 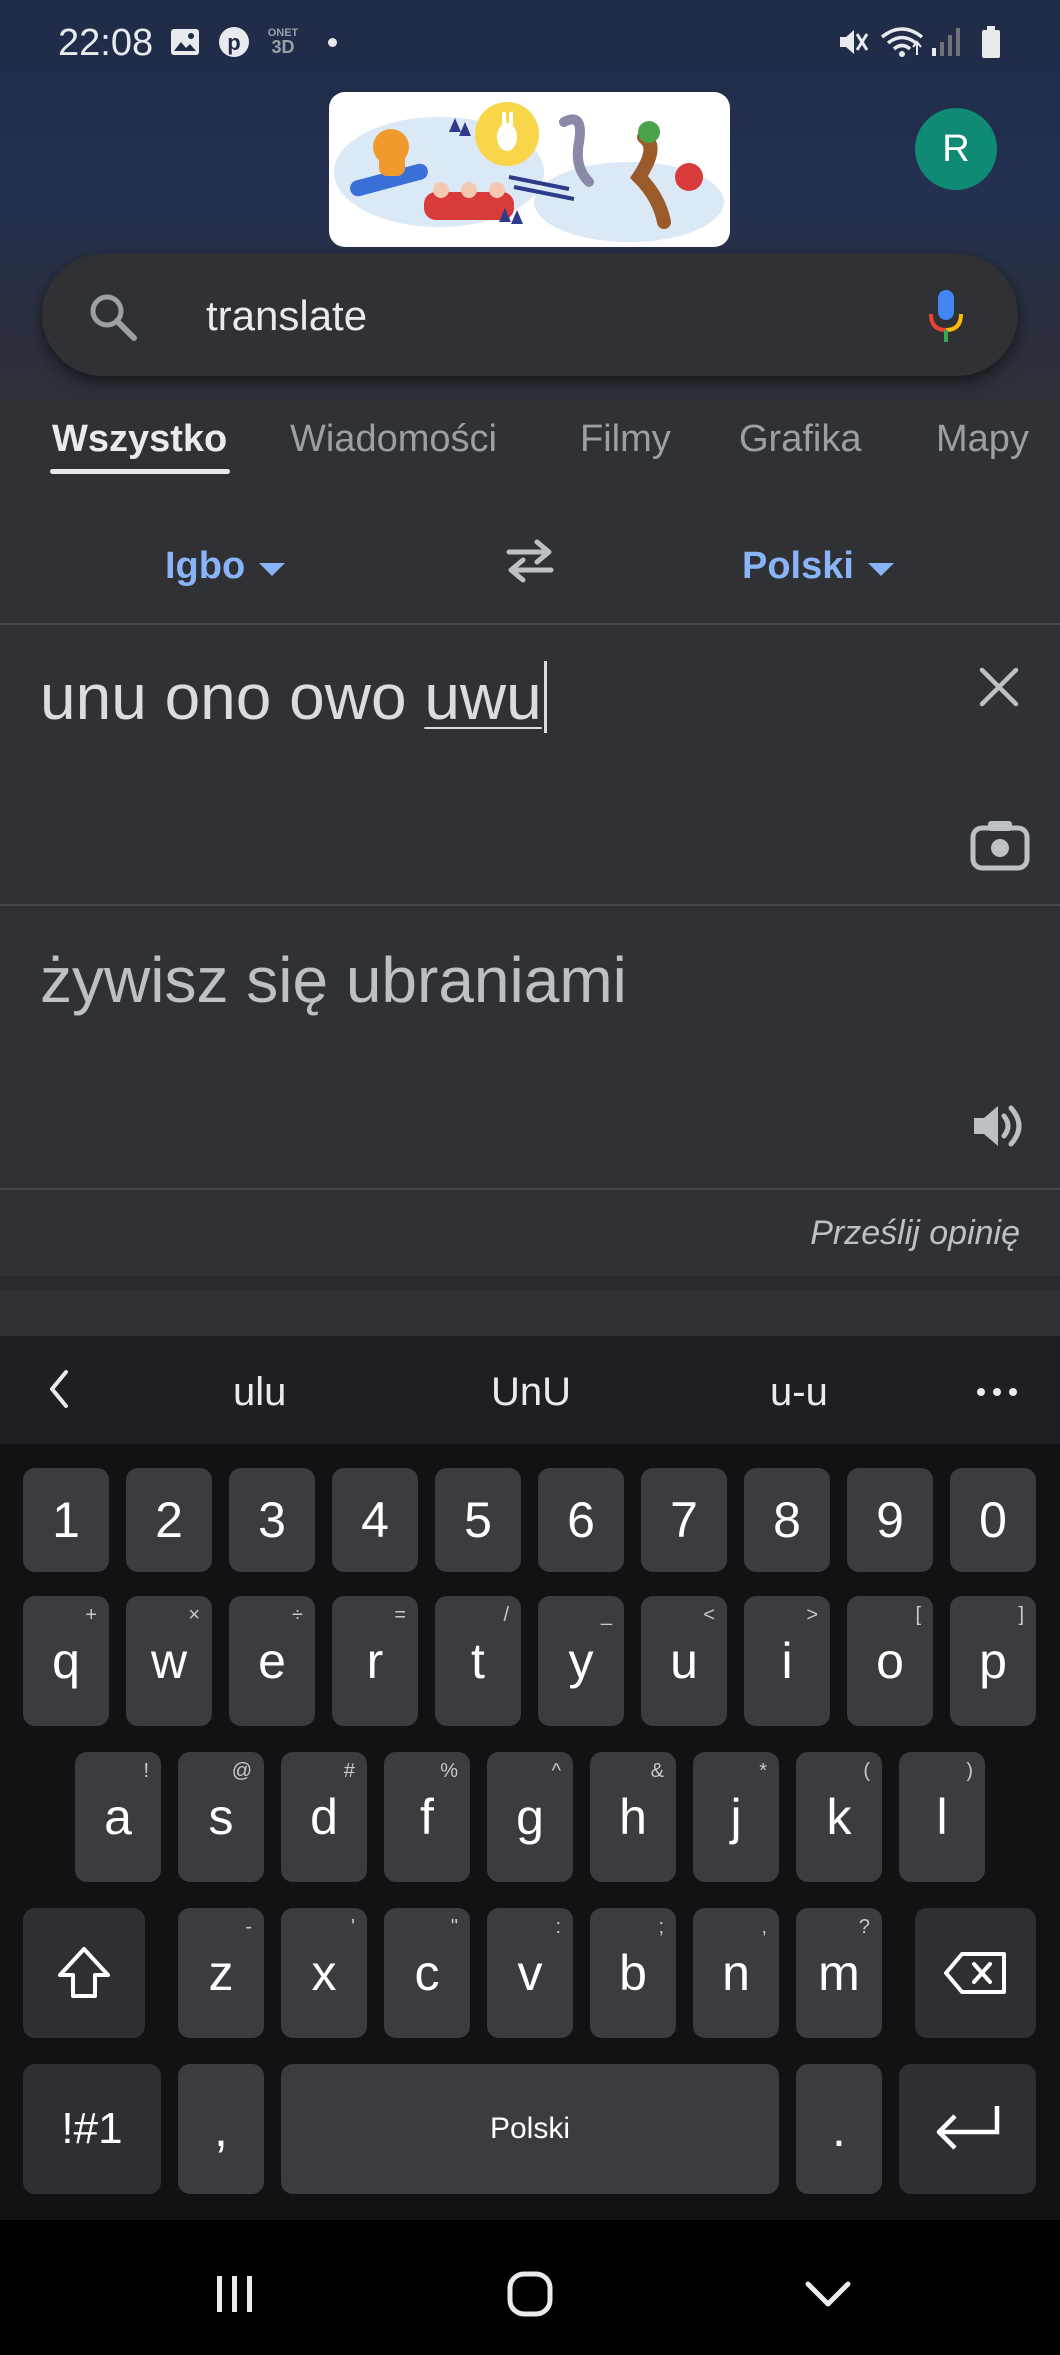 I want to click on suggestion-2: UnU, so click(x=531, y=1392).